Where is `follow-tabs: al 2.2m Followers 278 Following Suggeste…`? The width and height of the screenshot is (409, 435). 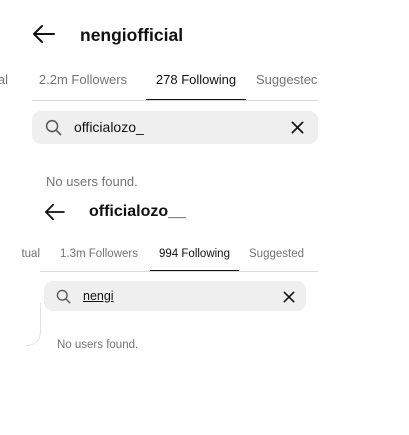 follow-tabs: al 2.2m Followers 278 Following Suggeste… is located at coordinates (159, 84).